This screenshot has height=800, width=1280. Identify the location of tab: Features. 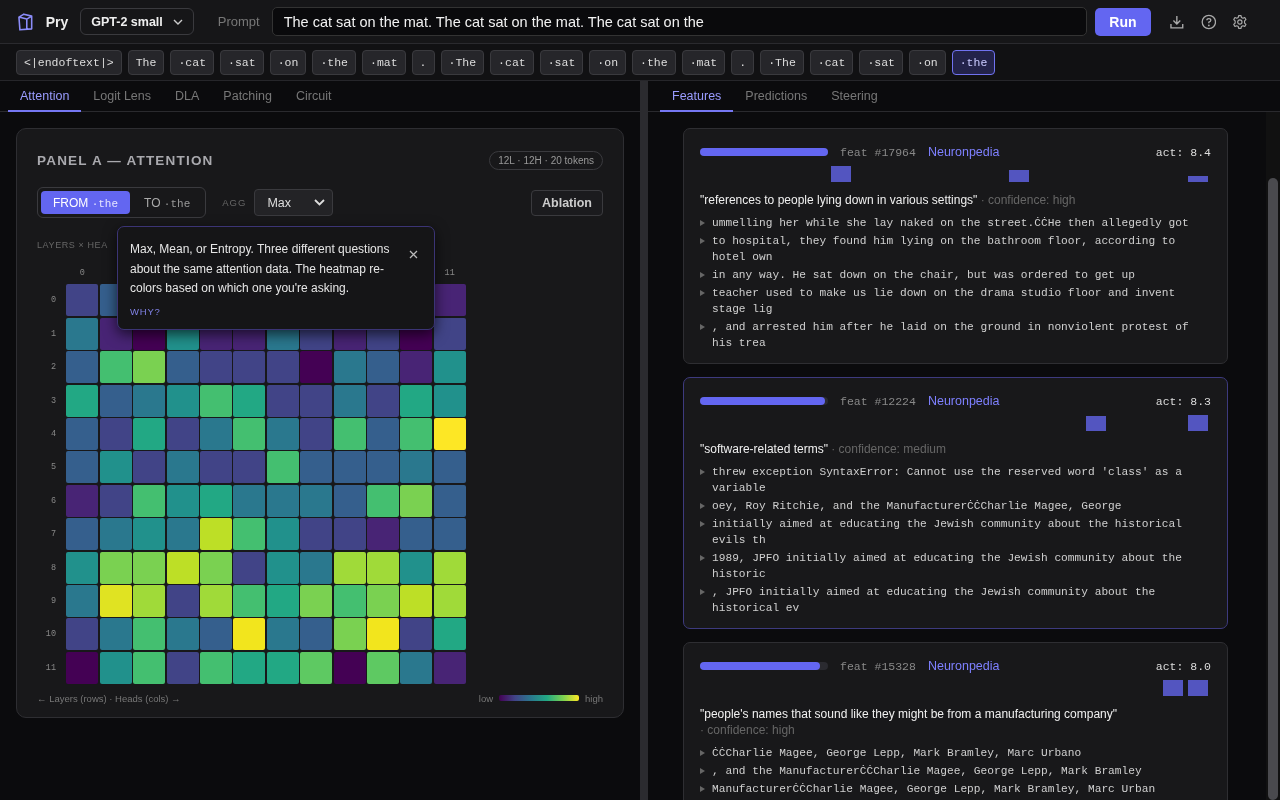
(697, 96).